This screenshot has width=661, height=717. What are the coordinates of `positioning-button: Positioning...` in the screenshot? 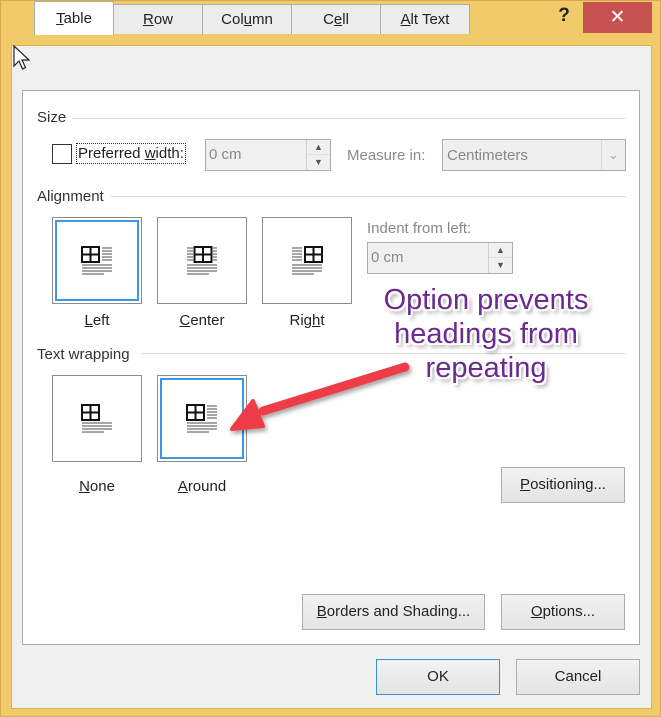 It's located at (563, 485).